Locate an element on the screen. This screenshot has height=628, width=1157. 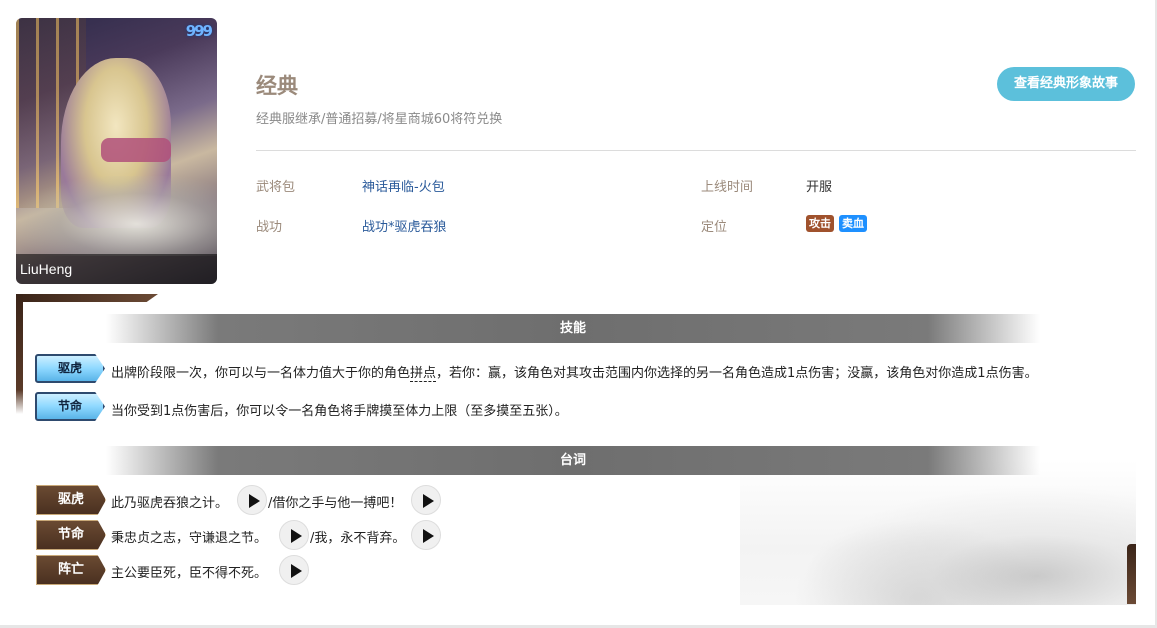
merit-link: 战功*驱虎吞狼 is located at coordinates (404, 225).